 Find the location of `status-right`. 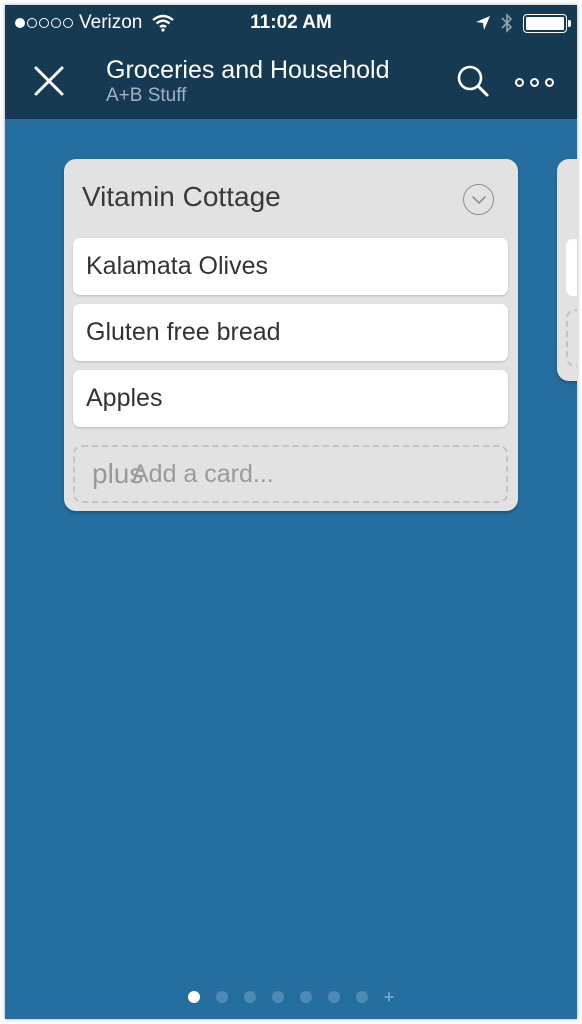

status-right is located at coordinates (523, 23).